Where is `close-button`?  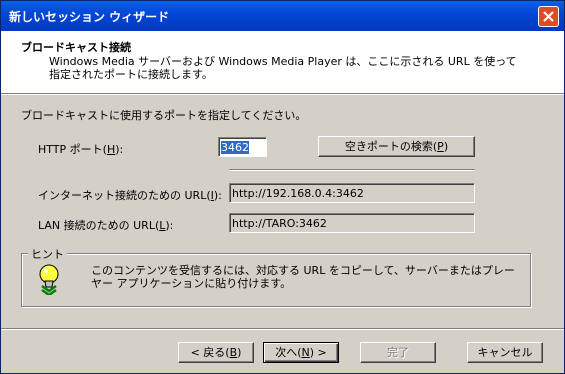 close-button is located at coordinates (548, 16).